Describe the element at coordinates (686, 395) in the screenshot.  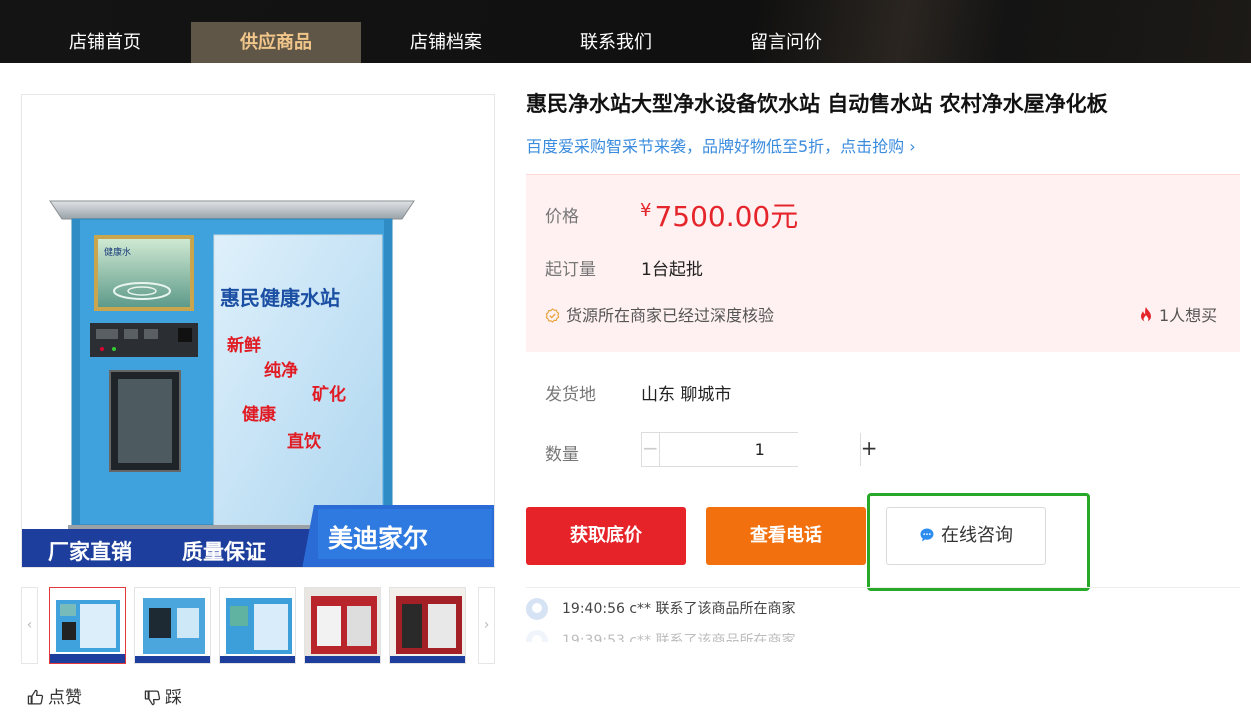
I see `ship-value: 山东 聊城市` at that location.